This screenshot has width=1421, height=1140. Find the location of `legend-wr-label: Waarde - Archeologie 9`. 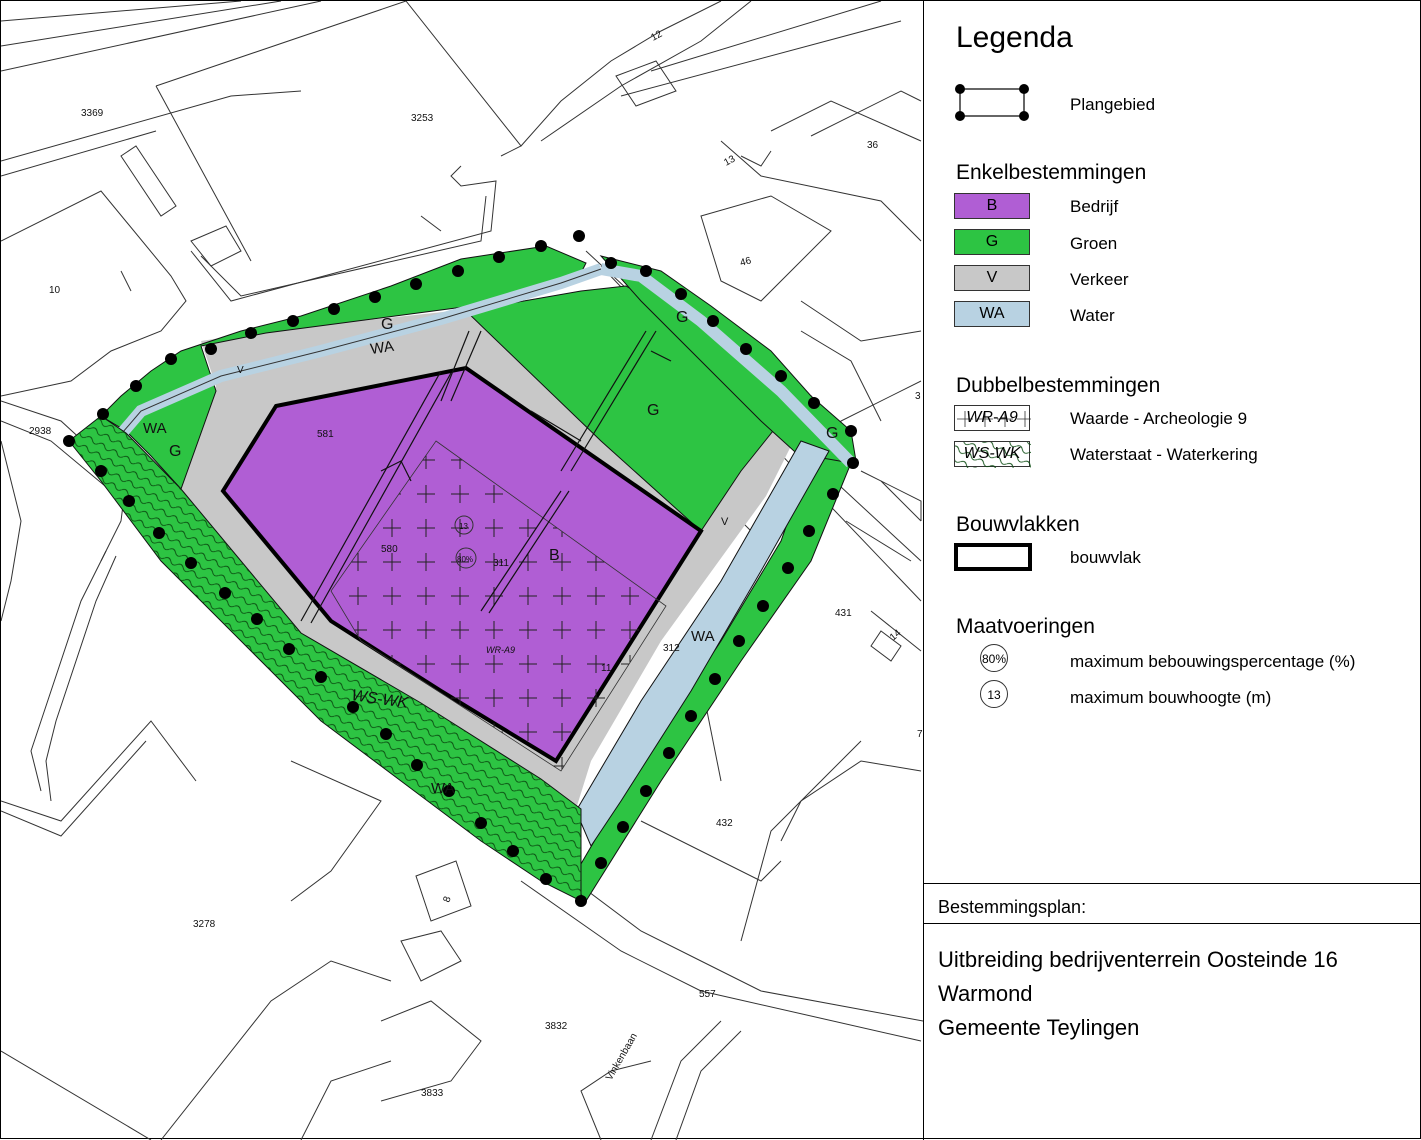

legend-wr-label: Waarde - Archeologie 9 is located at coordinates (1159, 418).